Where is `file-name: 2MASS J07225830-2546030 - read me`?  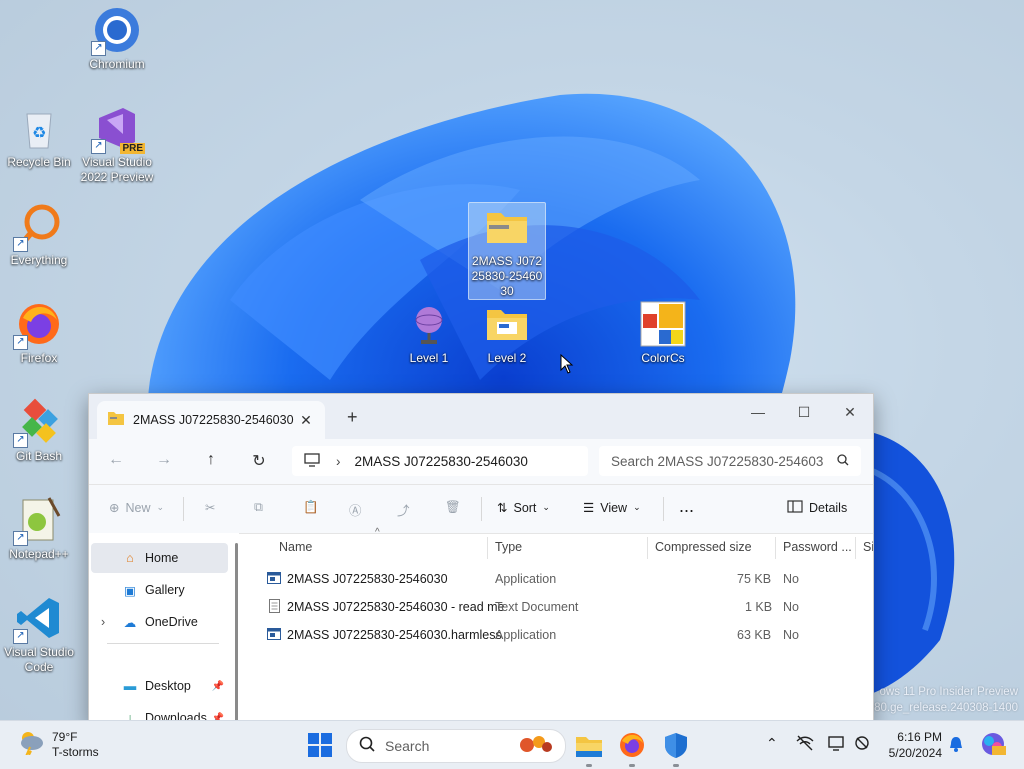 file-name: 2MASS J07225830-2546030 - read me is located at coordinates (396, 607).